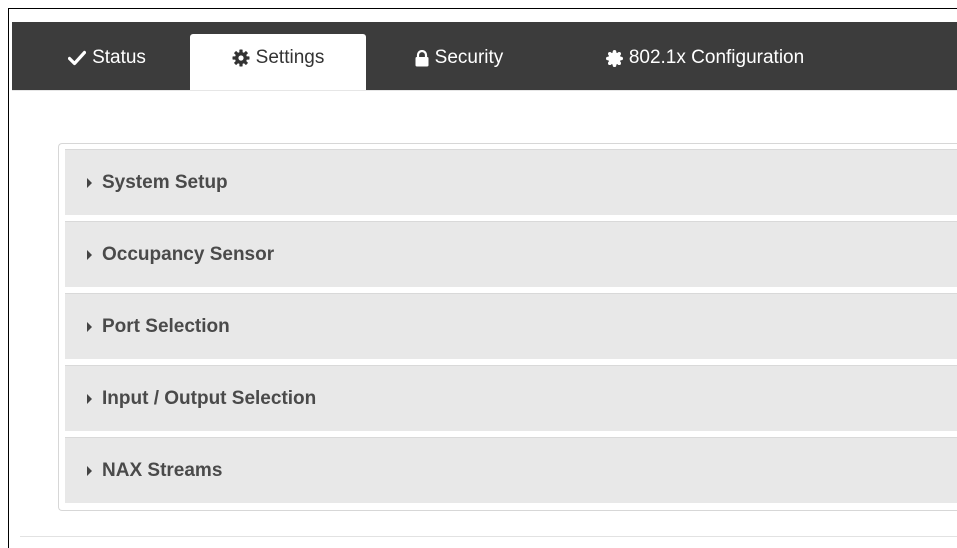 This screenshot has height=548, width=957. Describe the element at coordinates (484, 90) in the screenshot. I see `tab-content-divider` at that location.